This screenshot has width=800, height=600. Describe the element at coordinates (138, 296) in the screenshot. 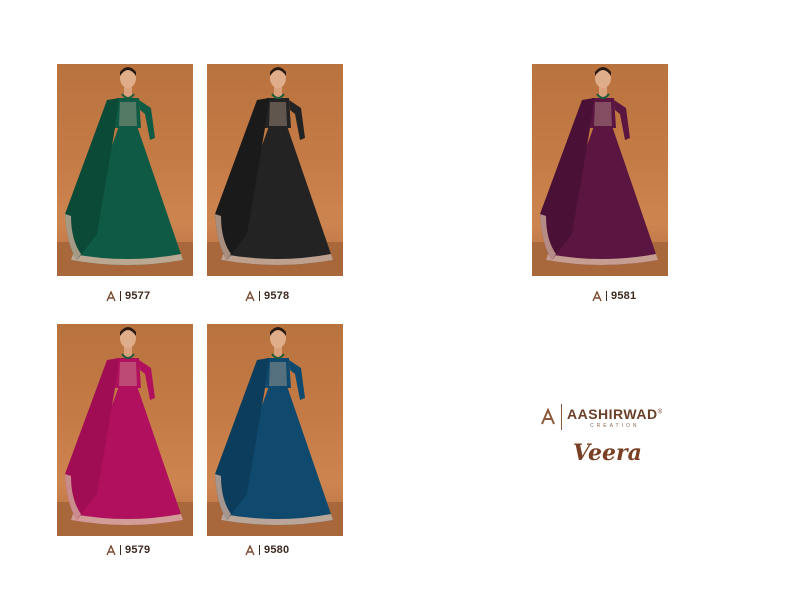

I see `product-code-text: 9577` at that location.